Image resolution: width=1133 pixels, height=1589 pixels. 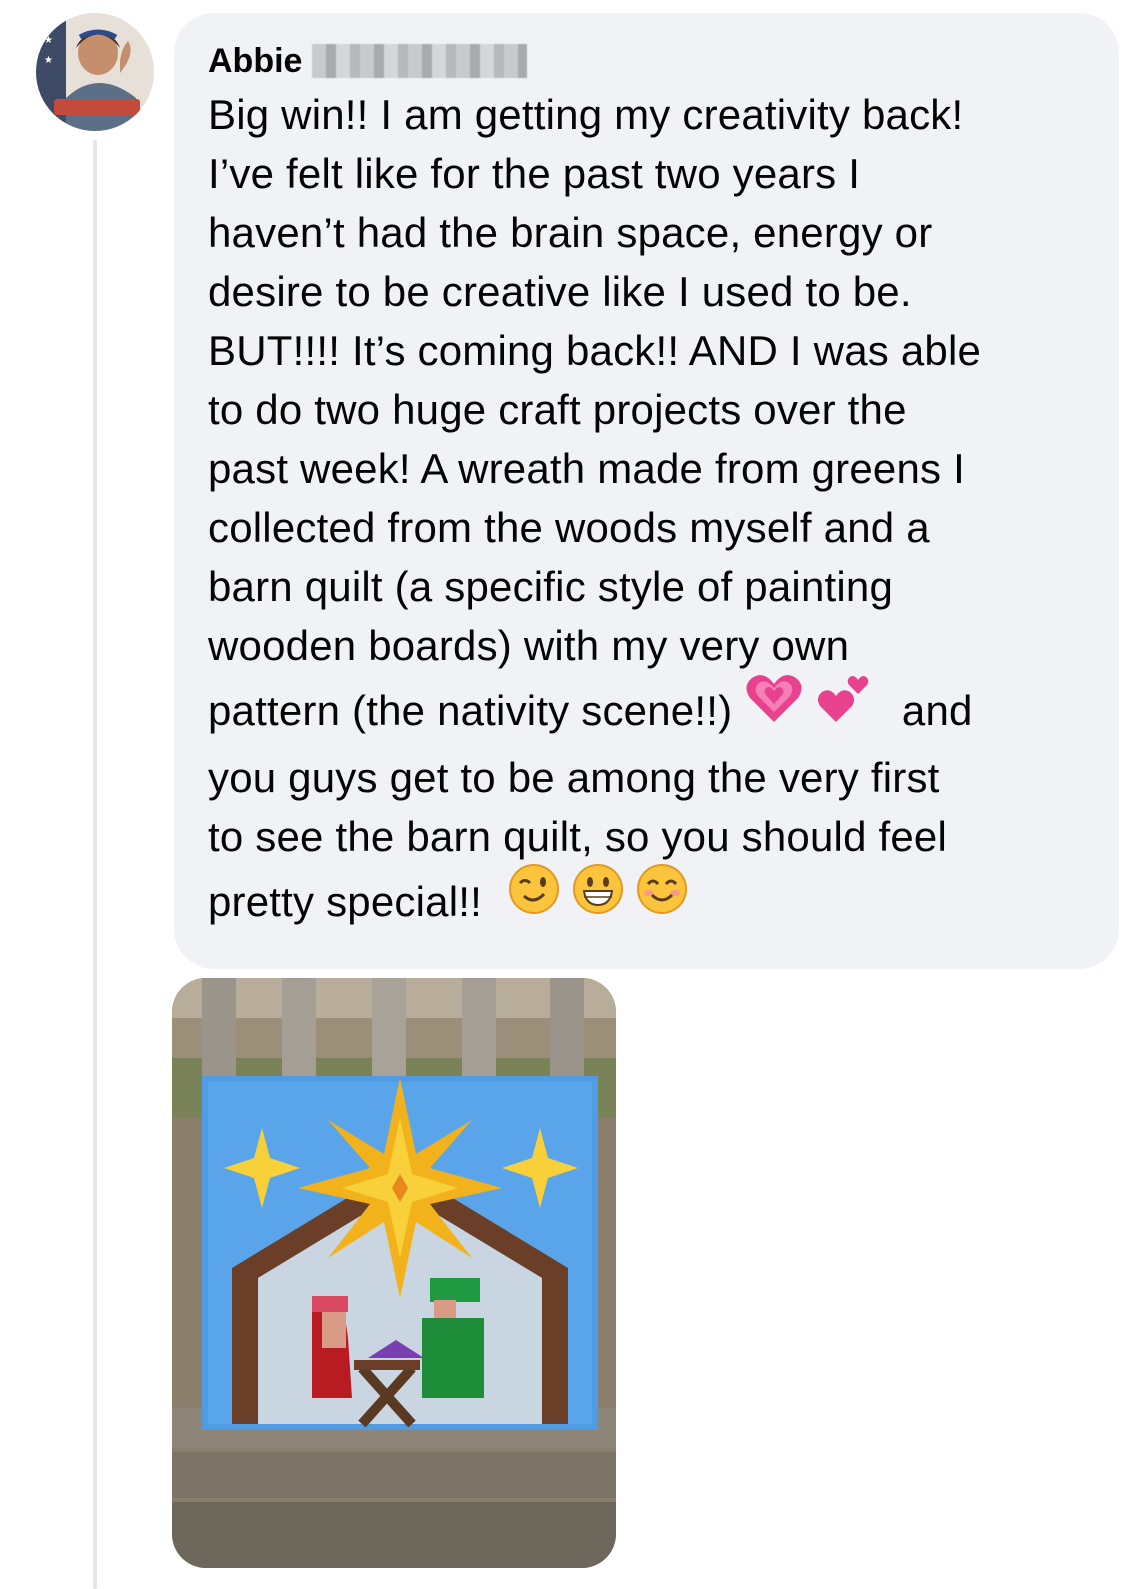 I want to click on text-line: collected from the woods myself and a, so click(x=569, y=527).